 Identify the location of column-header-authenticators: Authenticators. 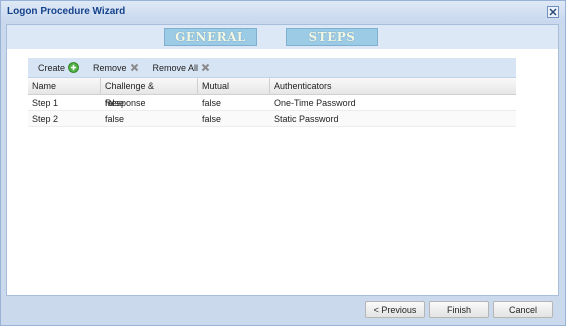
(393, 86).